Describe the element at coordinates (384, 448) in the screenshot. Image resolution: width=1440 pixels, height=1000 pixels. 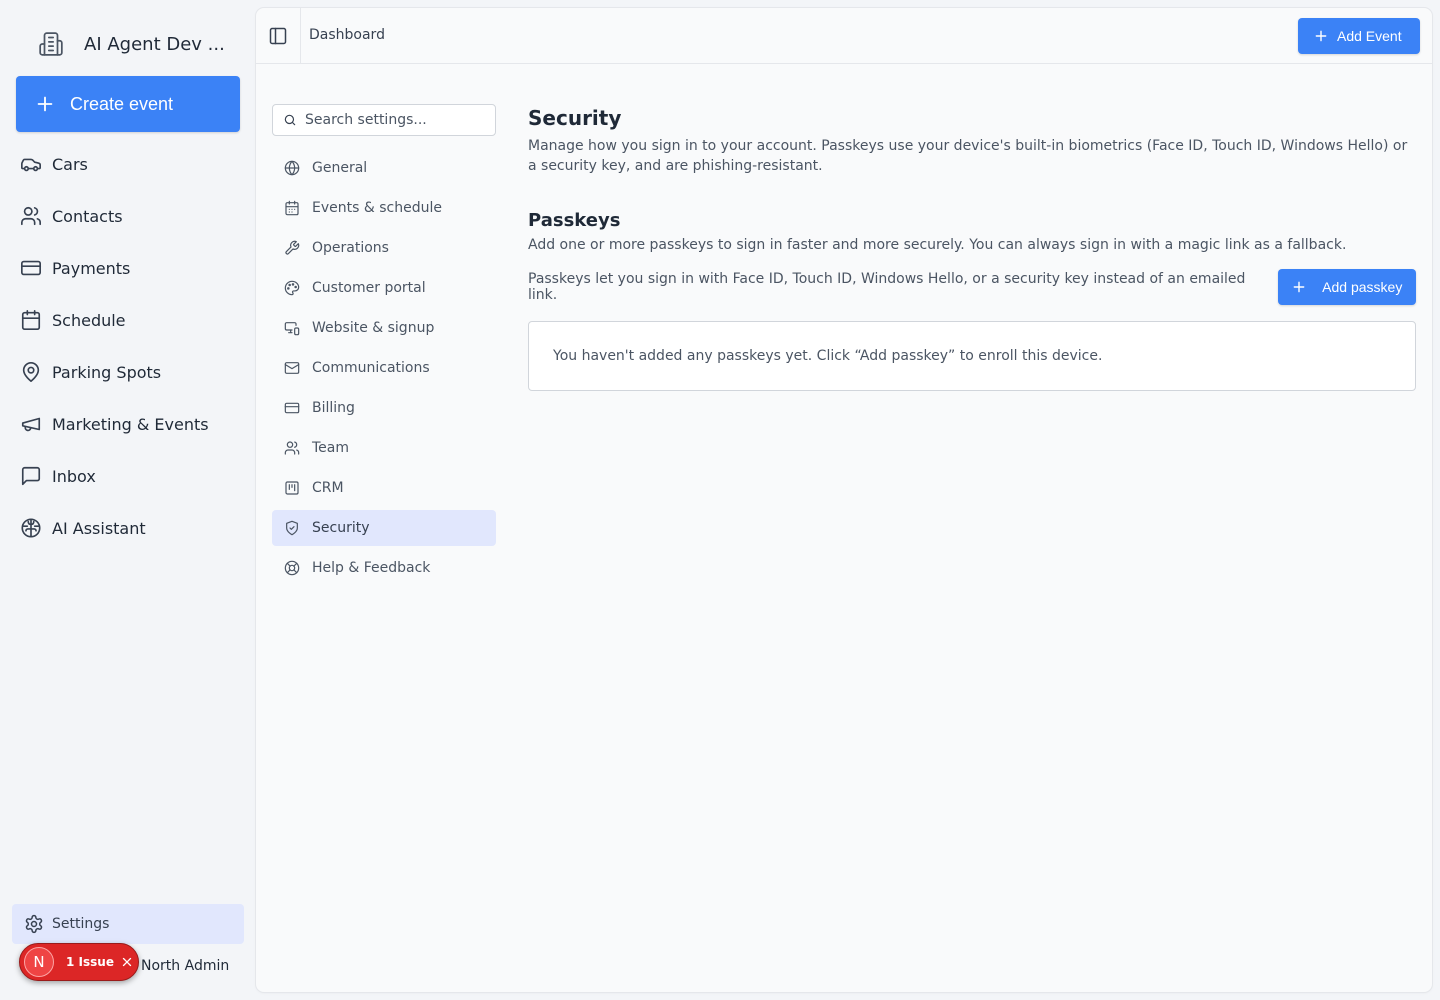
I see `settings-nav-team: Team` at that location.